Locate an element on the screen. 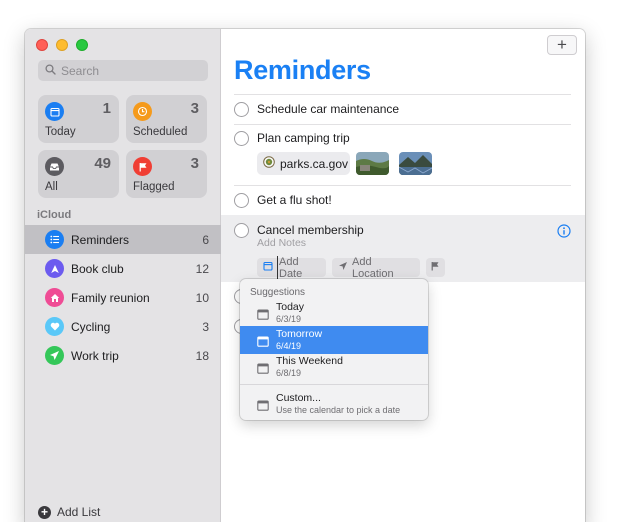 The height and width of the screenshot is (522, 620). scheduled-count: 3 is located at coordinates (194, 108).